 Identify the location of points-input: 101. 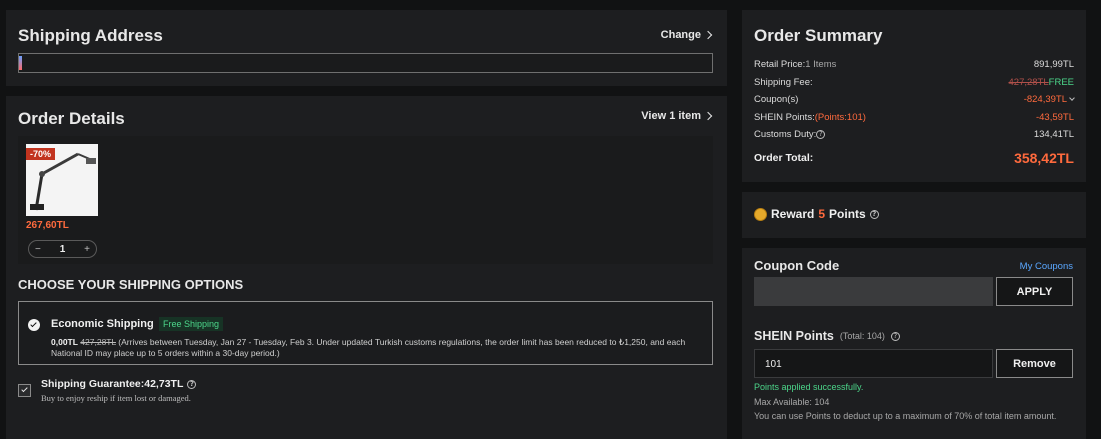
(873, 363).